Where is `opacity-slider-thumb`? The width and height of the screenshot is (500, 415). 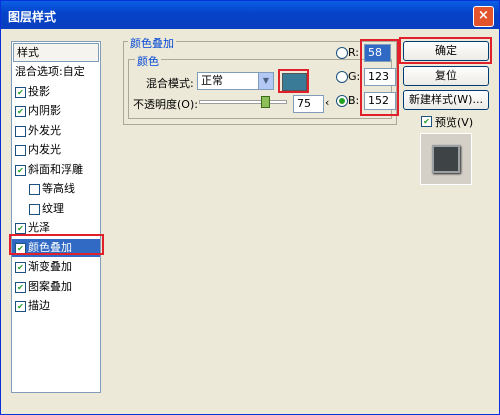 opacity-slider-thumb is located at coordinates (265, 102).